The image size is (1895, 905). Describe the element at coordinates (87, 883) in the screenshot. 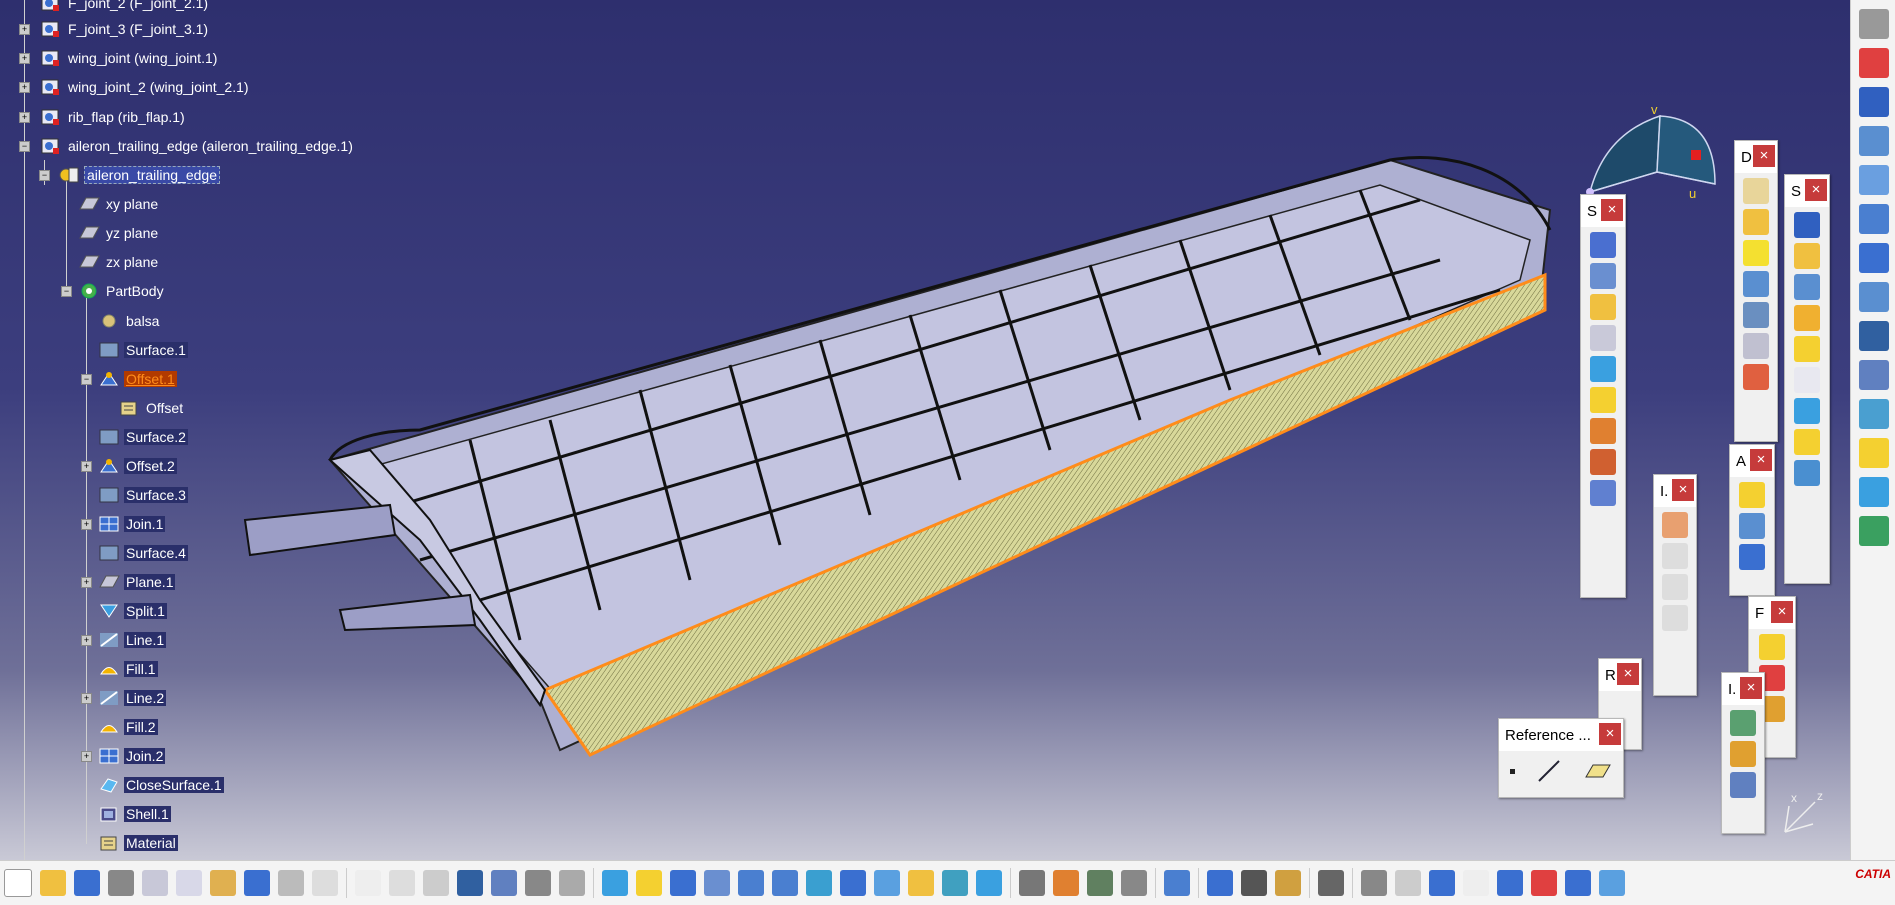

I see `save-icon` at that location.